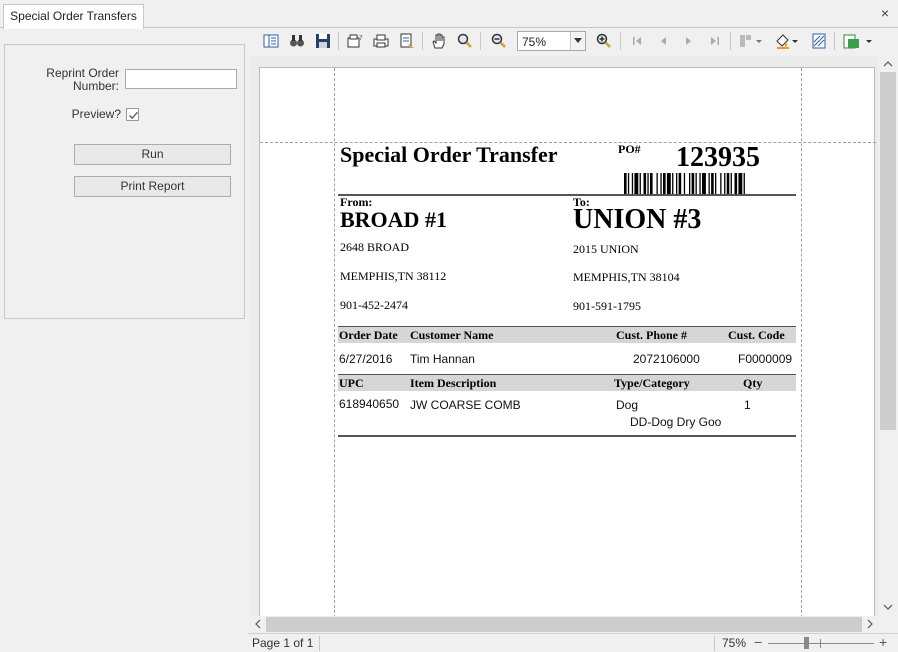  What do you see at coordinates (567, 382) in the screenshot?
I see `item-header-band: UPC Item Description Type/Category Qty` at bounding box center [567, 382].